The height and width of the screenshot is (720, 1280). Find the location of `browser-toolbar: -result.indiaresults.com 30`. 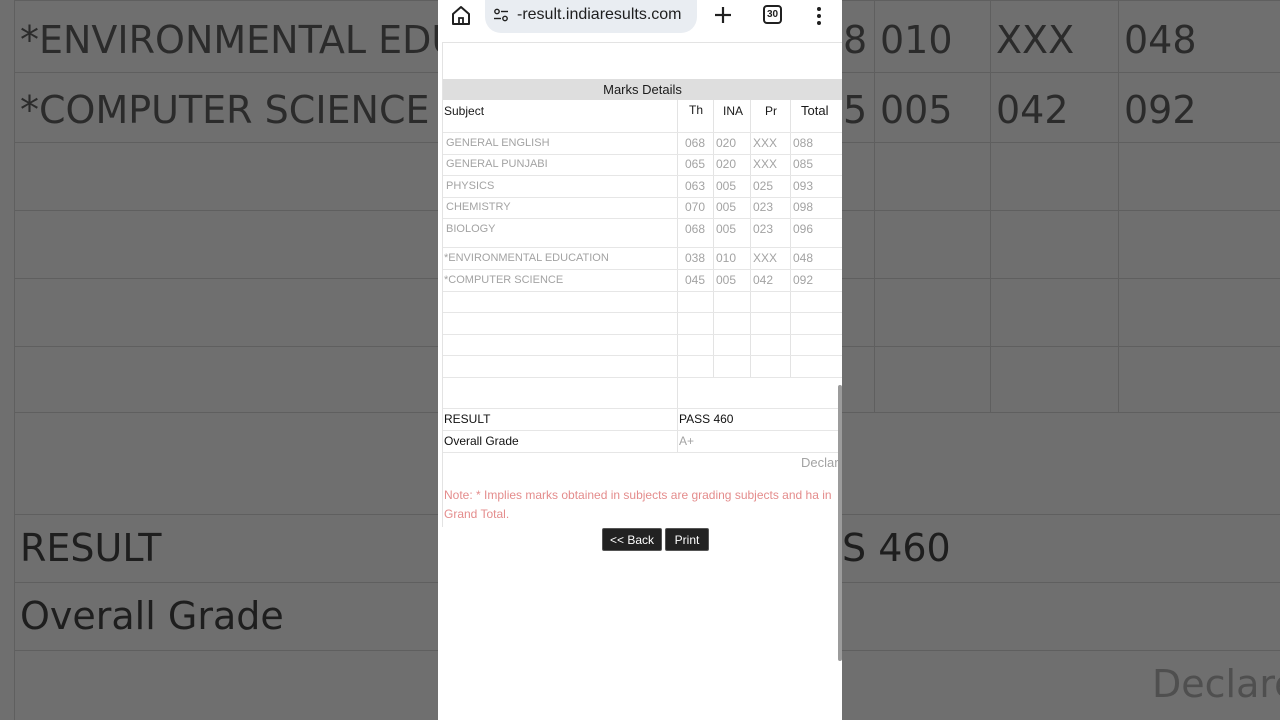

browser-toolbar: -result.indiaresults.com 30 is located at coordinates (640, 16).